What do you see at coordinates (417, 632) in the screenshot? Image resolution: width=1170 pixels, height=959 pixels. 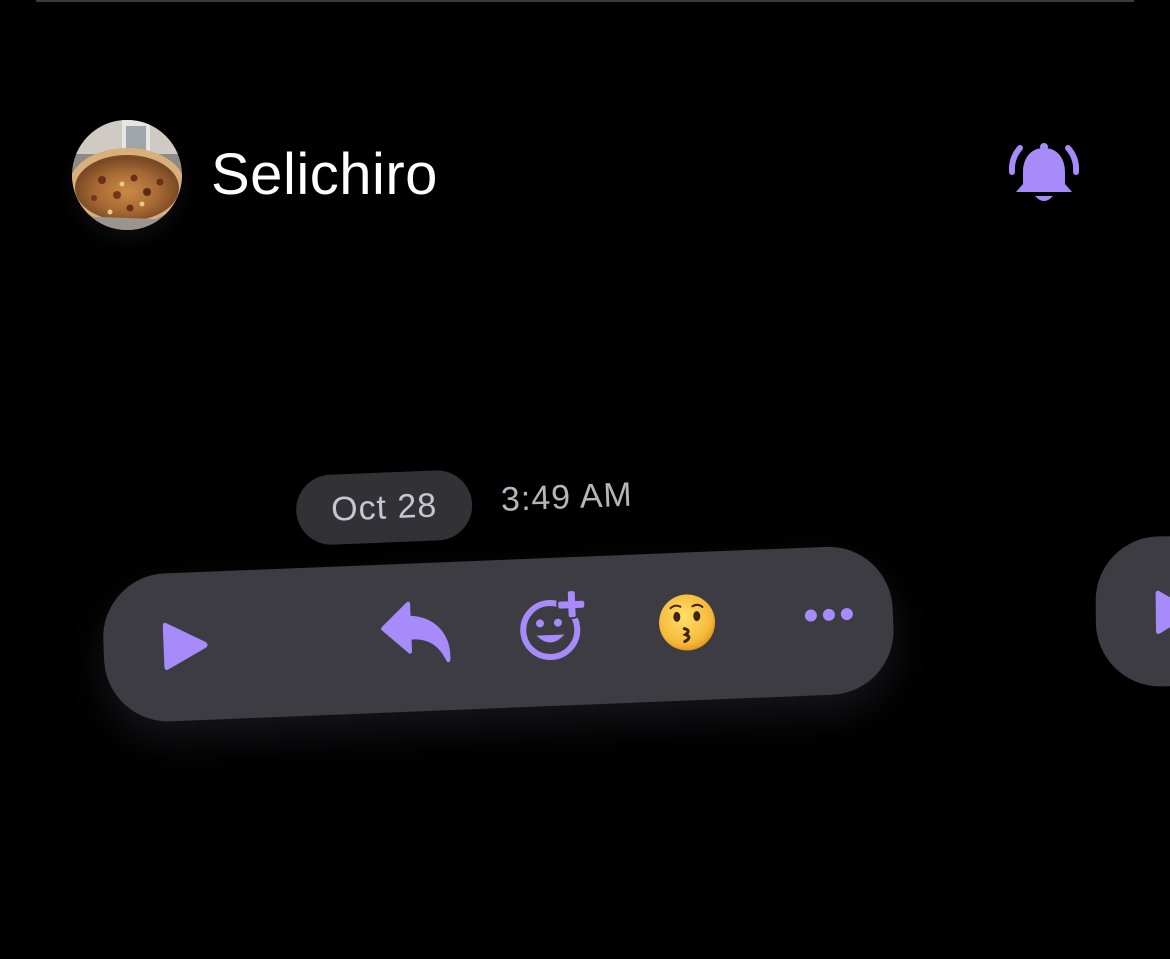 I see `reply-icon` at bounding box center [417, 632].